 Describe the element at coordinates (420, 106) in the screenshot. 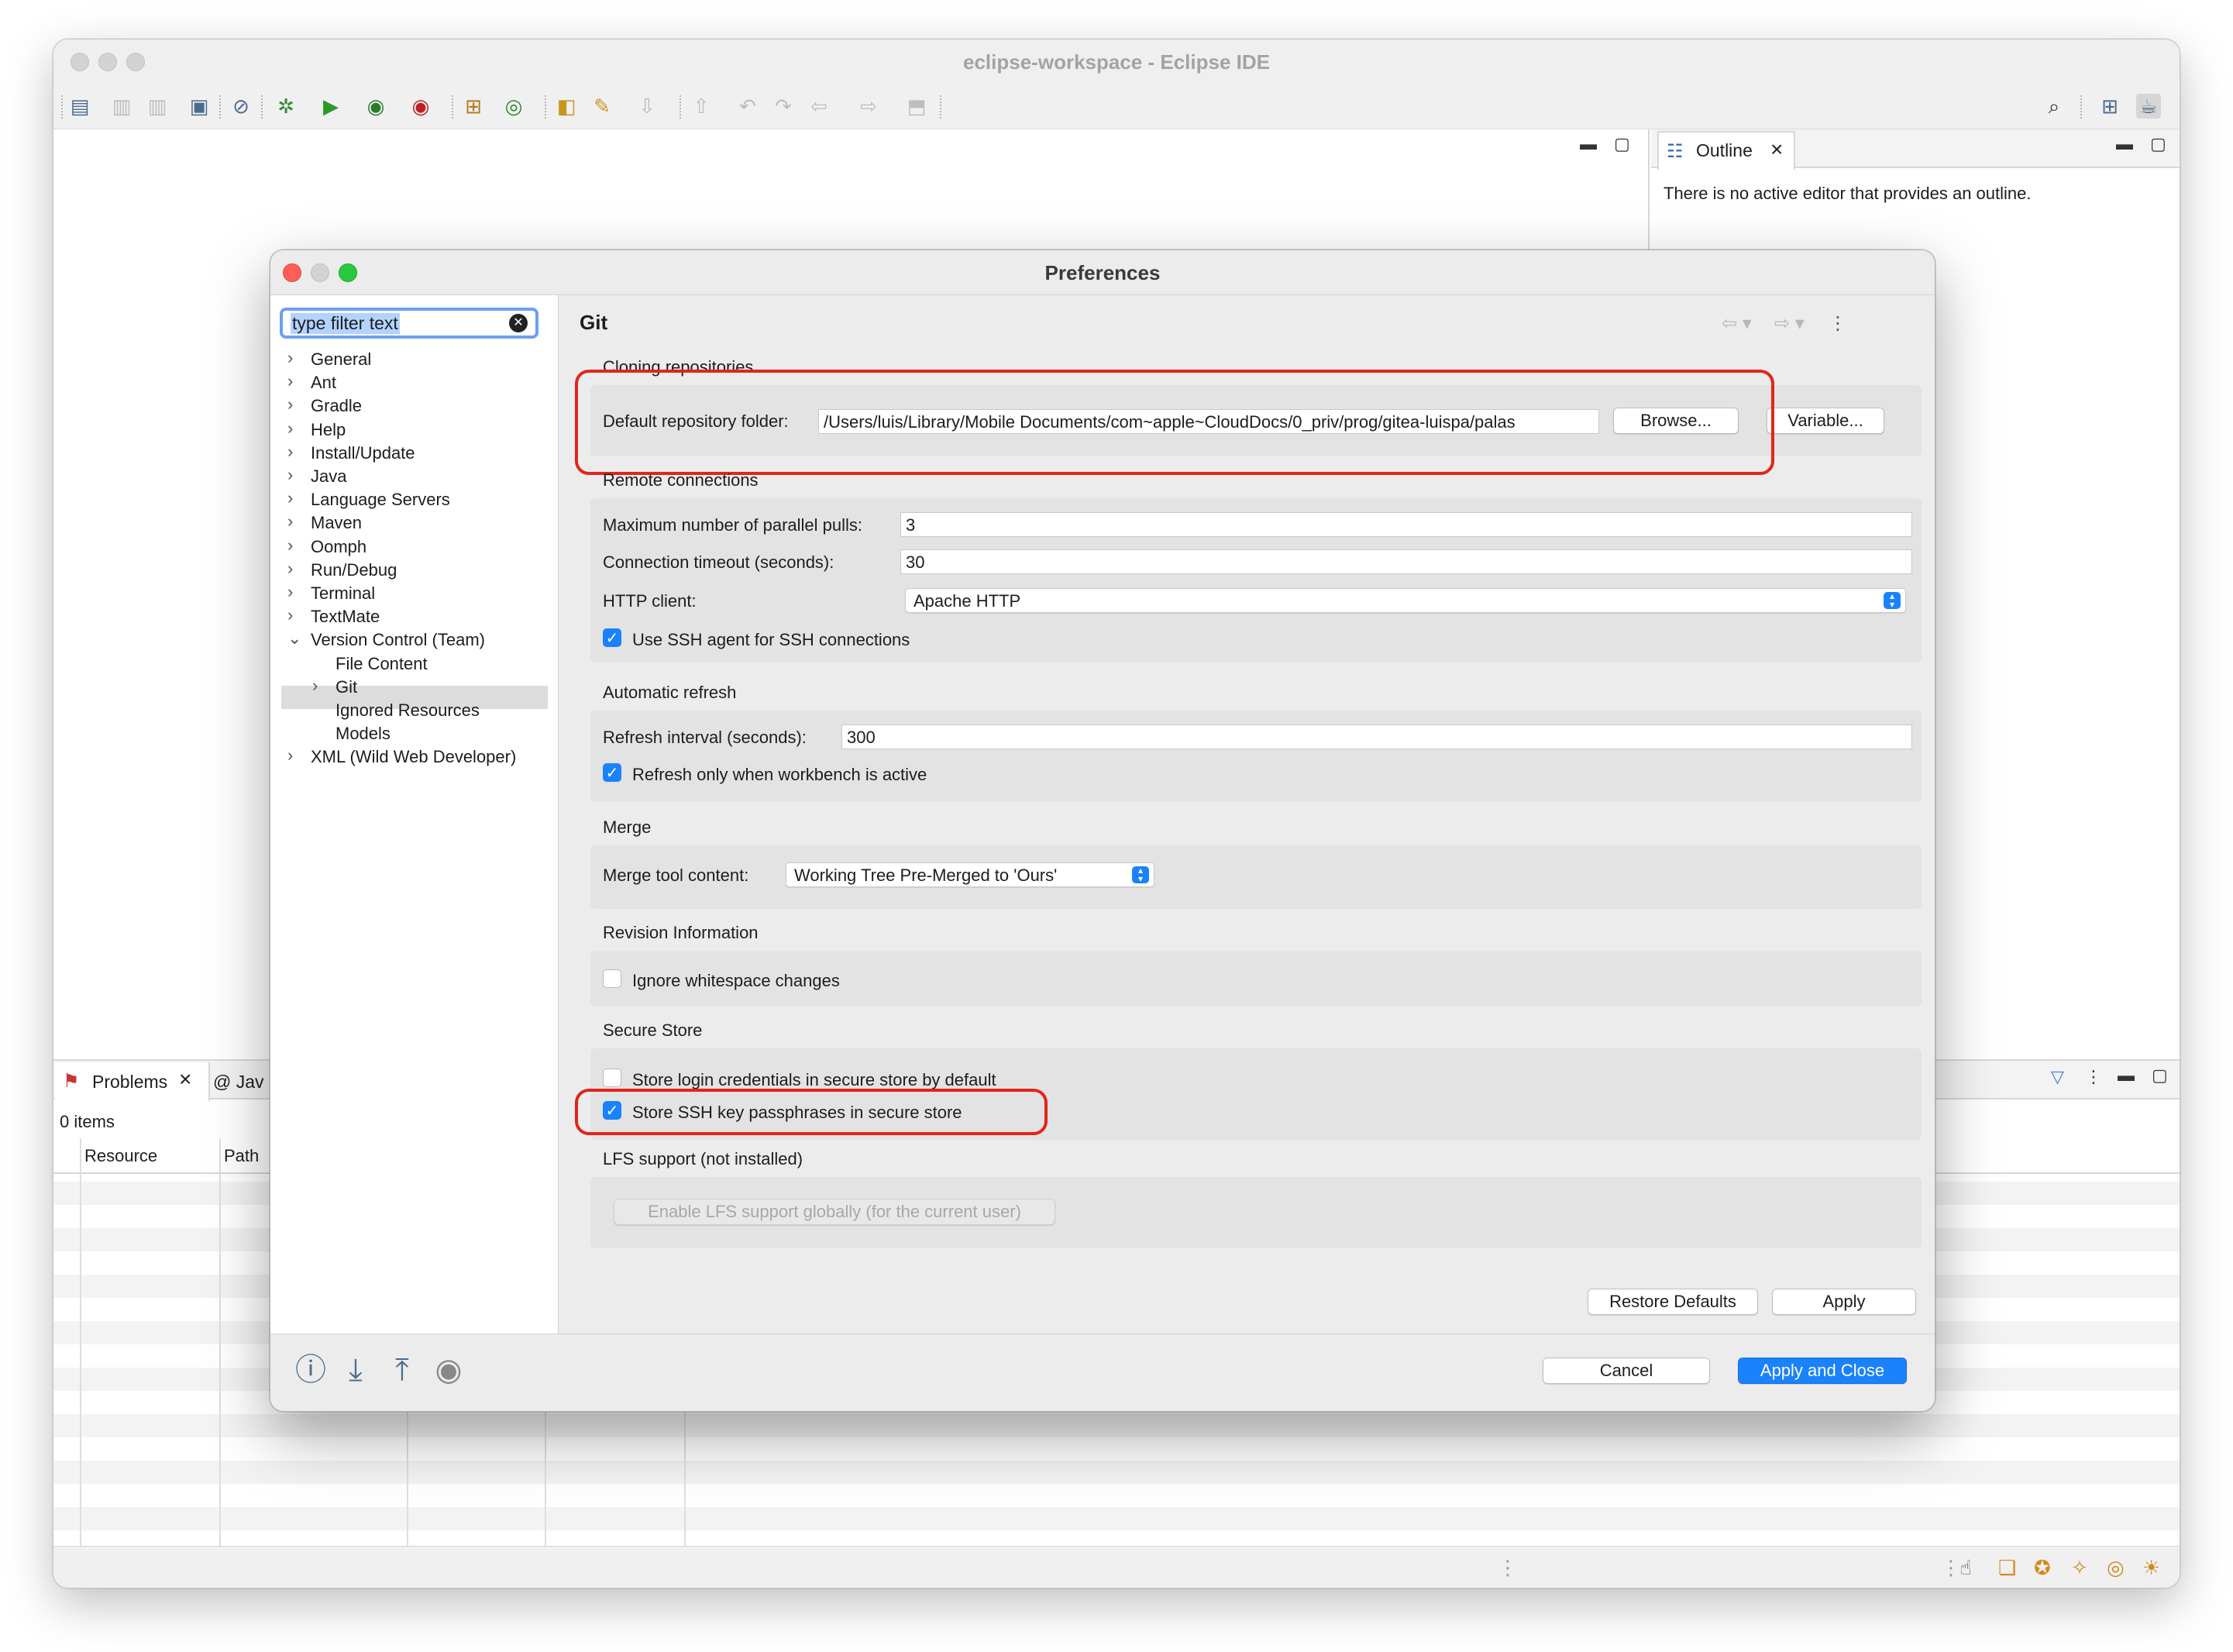

I see `external-tools-icon: ◉` at that location.